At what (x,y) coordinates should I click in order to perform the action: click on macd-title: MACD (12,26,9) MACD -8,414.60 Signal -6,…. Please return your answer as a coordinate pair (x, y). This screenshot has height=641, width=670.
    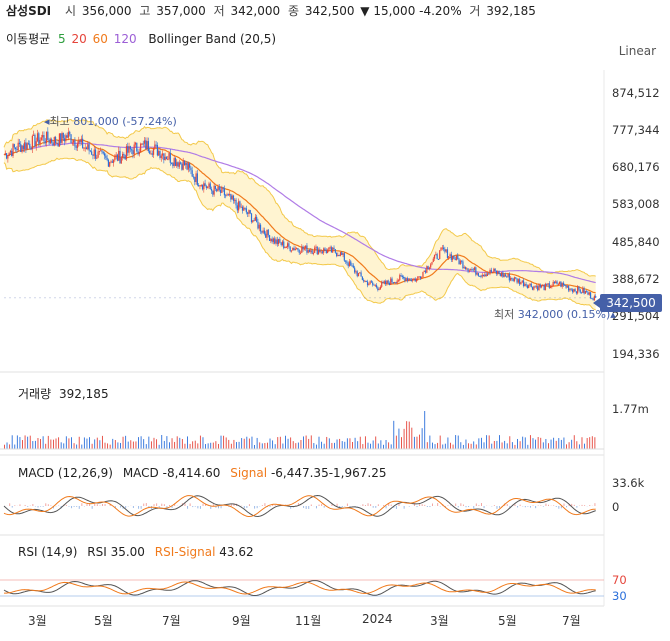
    Looking at the image, I should click on (202, 473).